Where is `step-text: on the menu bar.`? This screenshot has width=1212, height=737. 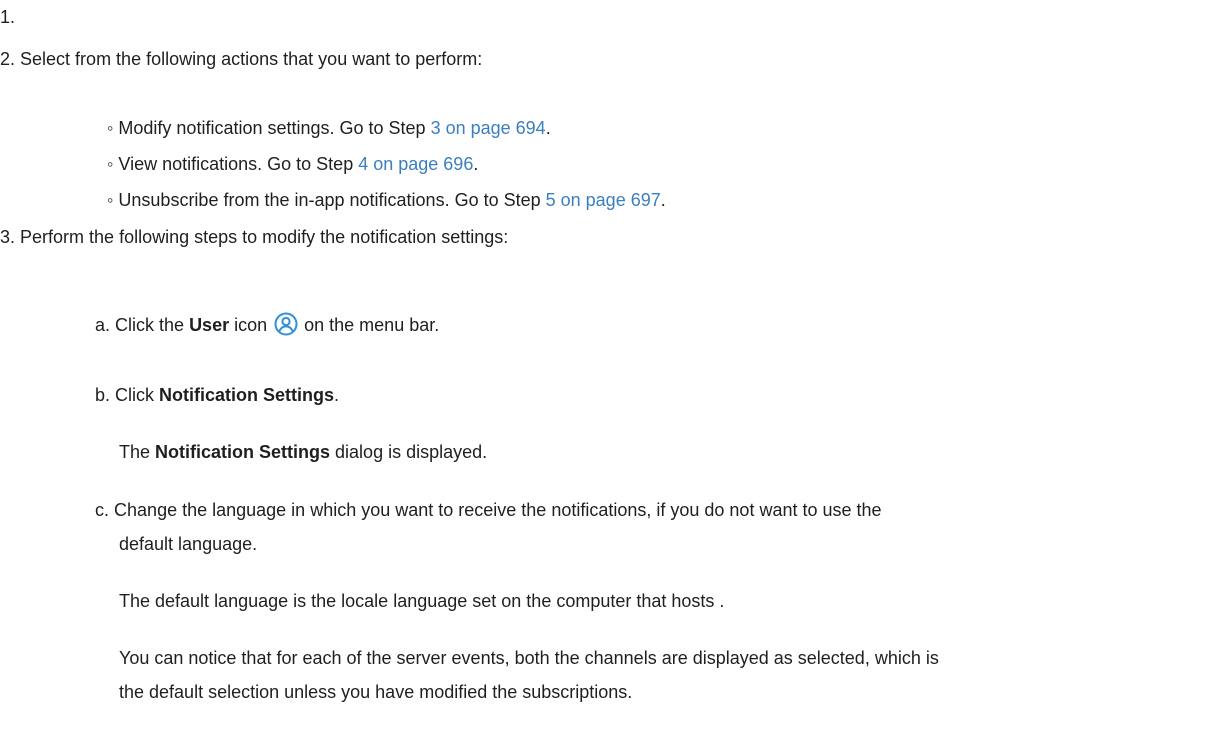 step-text: on the menu bar. is located at coordinates (369, 325).